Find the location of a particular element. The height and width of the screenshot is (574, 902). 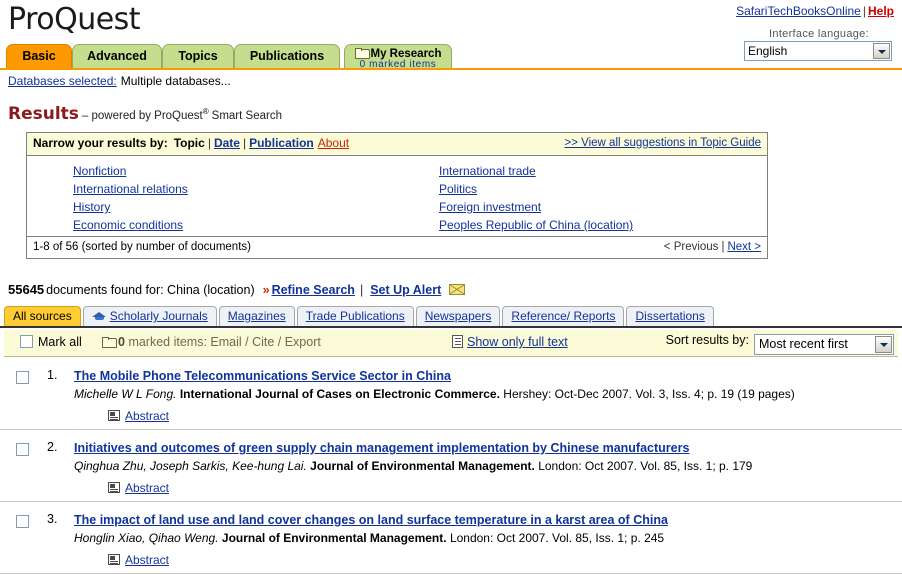

narrow-pipe-2: | is located at coordinates (244, 143).